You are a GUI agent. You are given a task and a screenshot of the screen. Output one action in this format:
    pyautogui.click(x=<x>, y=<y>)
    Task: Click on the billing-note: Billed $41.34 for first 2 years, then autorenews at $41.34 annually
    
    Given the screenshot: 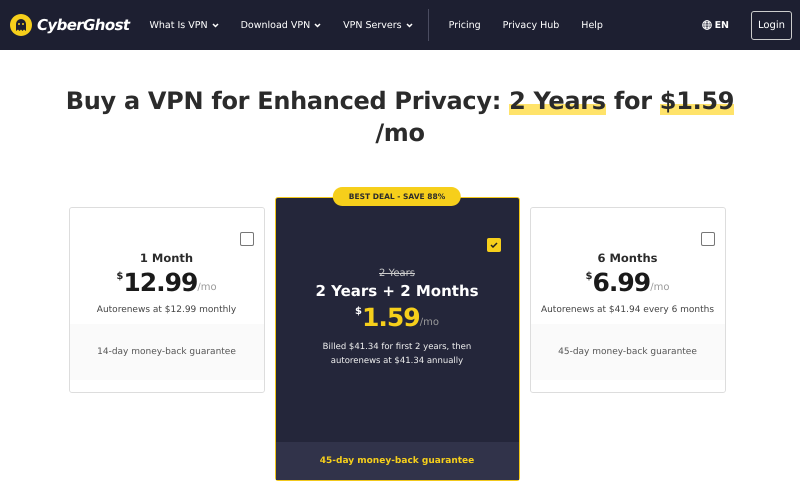 What is the action you would take?
    pyautogui.click(x=397, y=354)
    